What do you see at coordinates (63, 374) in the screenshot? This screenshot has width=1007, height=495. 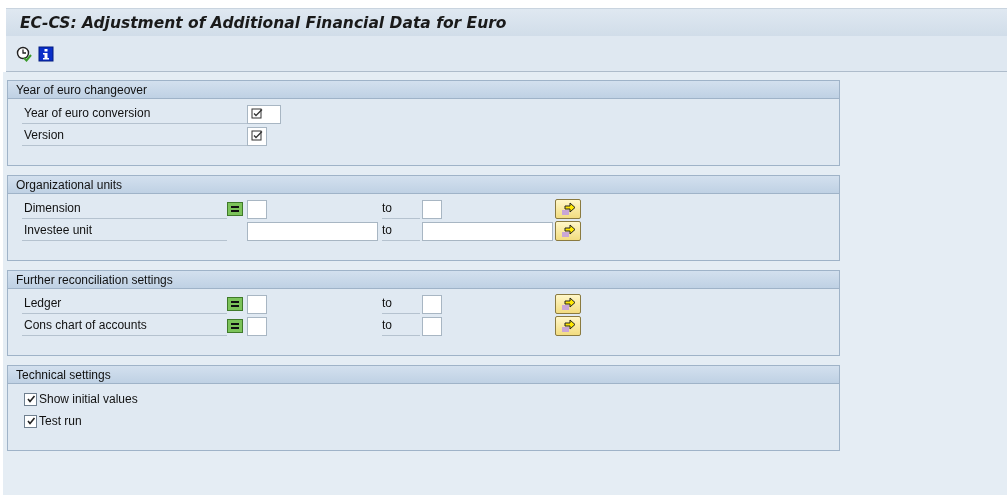 I see `group-title: Technical settings` at bounding box center [63, 374].